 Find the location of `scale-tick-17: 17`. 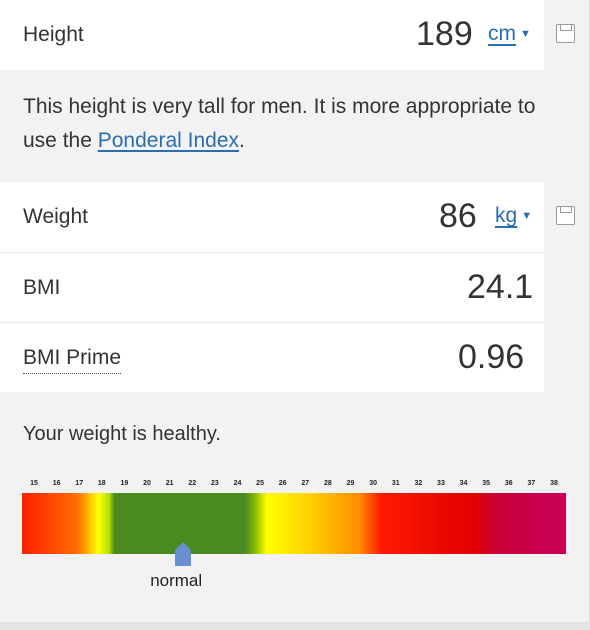

scale-tick-17: 17 is located at coordinates (79, 483).